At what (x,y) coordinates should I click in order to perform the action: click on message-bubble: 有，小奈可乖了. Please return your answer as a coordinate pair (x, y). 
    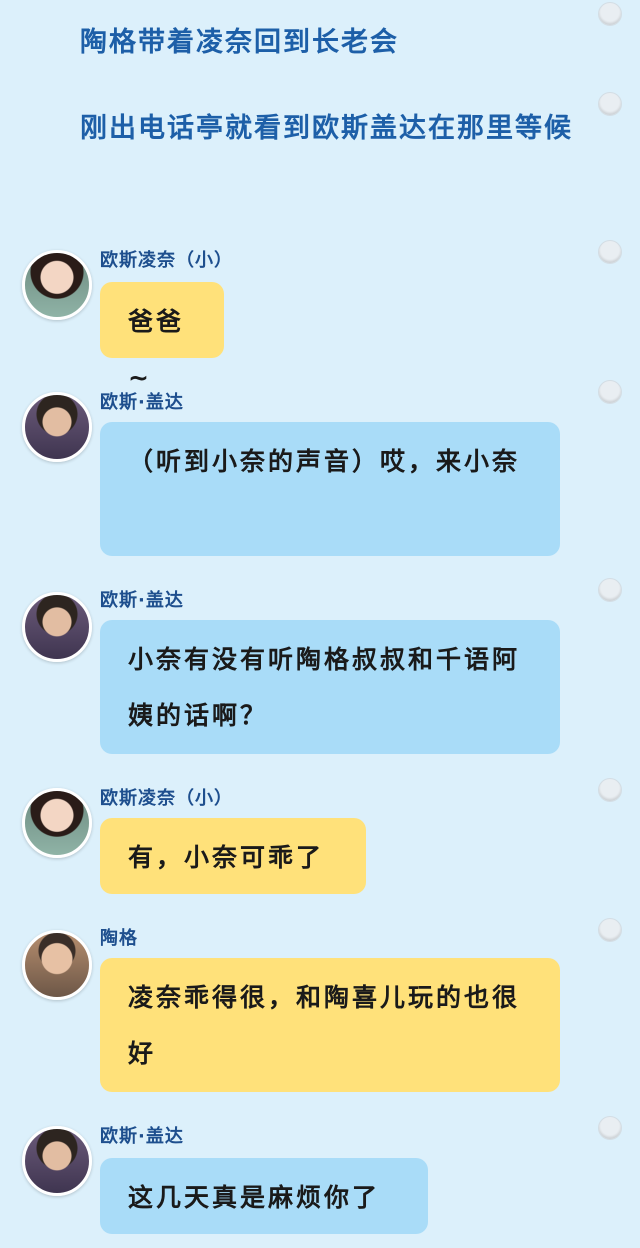
    Looking at the image, I should click on (233, 856).